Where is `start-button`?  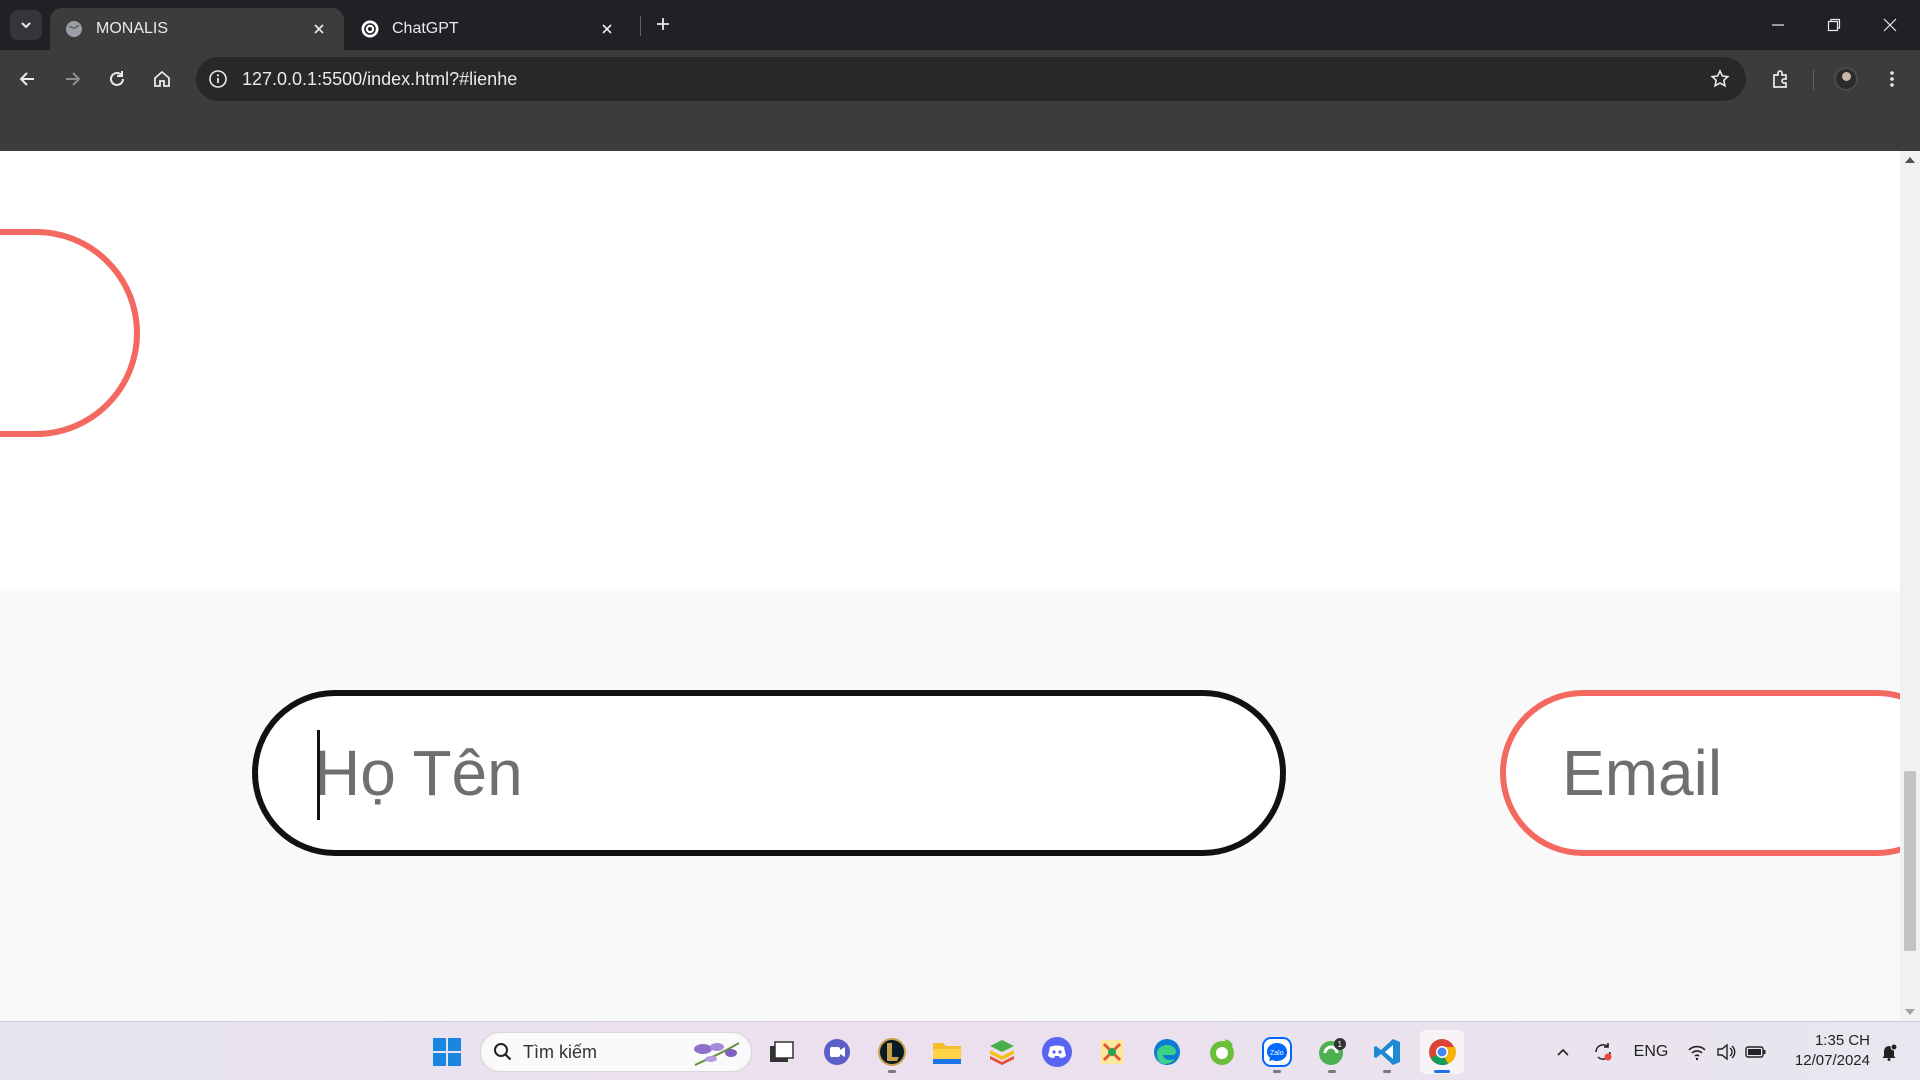
start-button is located at coordinates (447, 1052).